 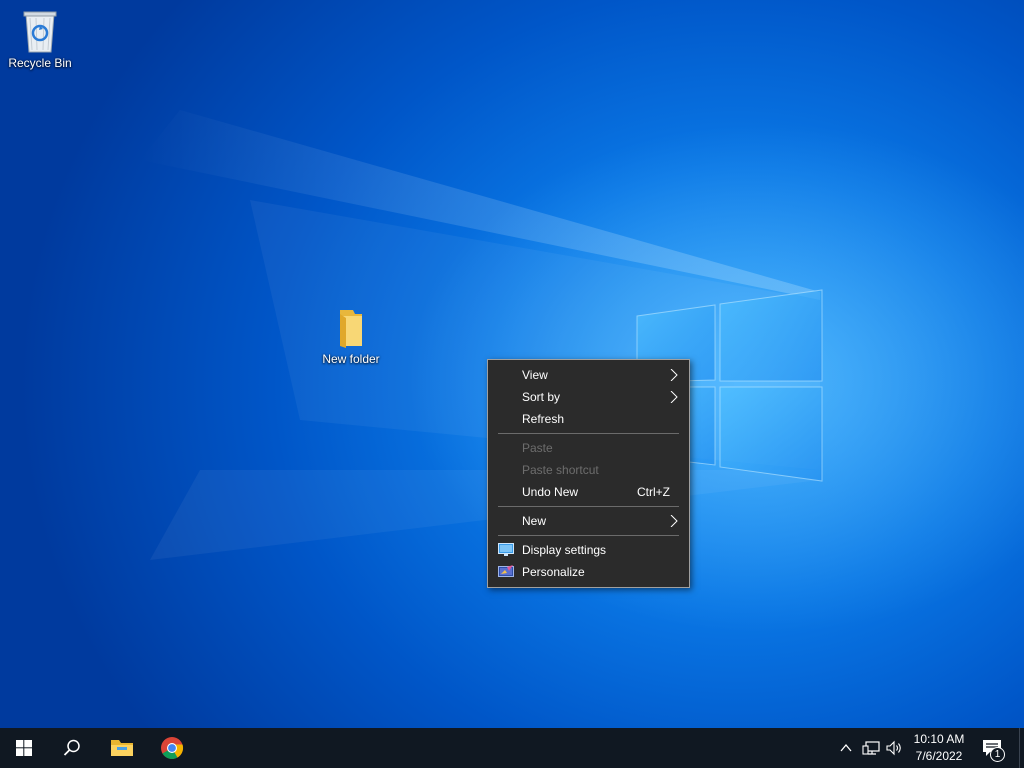 What do you see at coordinates (939, 739) in the screenshot?
I see `clock-time: 10:10 AM` at bounding box center [939, 739].